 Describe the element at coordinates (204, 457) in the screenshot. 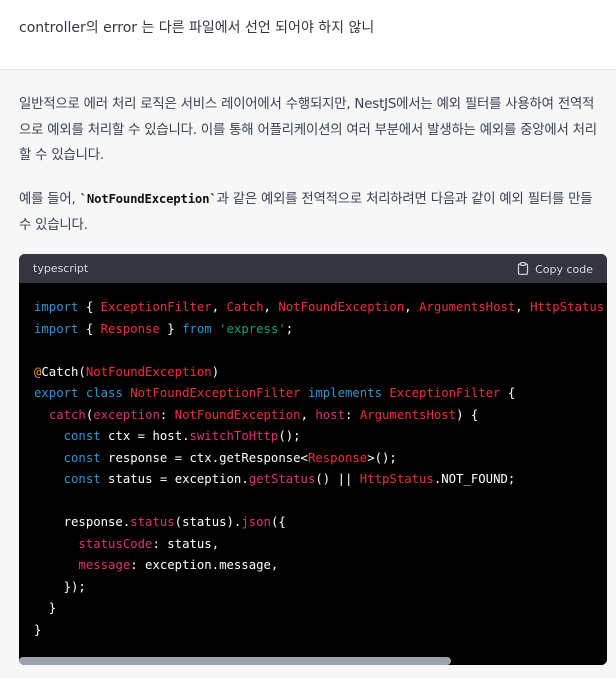

I see `code-token: response = ctx.getResponse<` at that location.